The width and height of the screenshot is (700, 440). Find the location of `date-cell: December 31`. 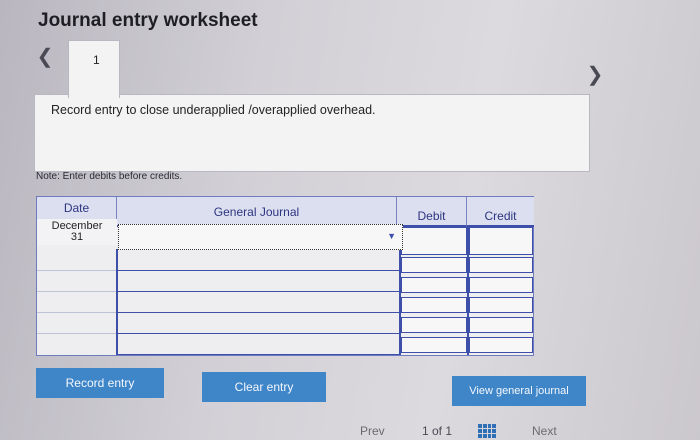

date-cell: December 31 is located at coordinates (77, 232).